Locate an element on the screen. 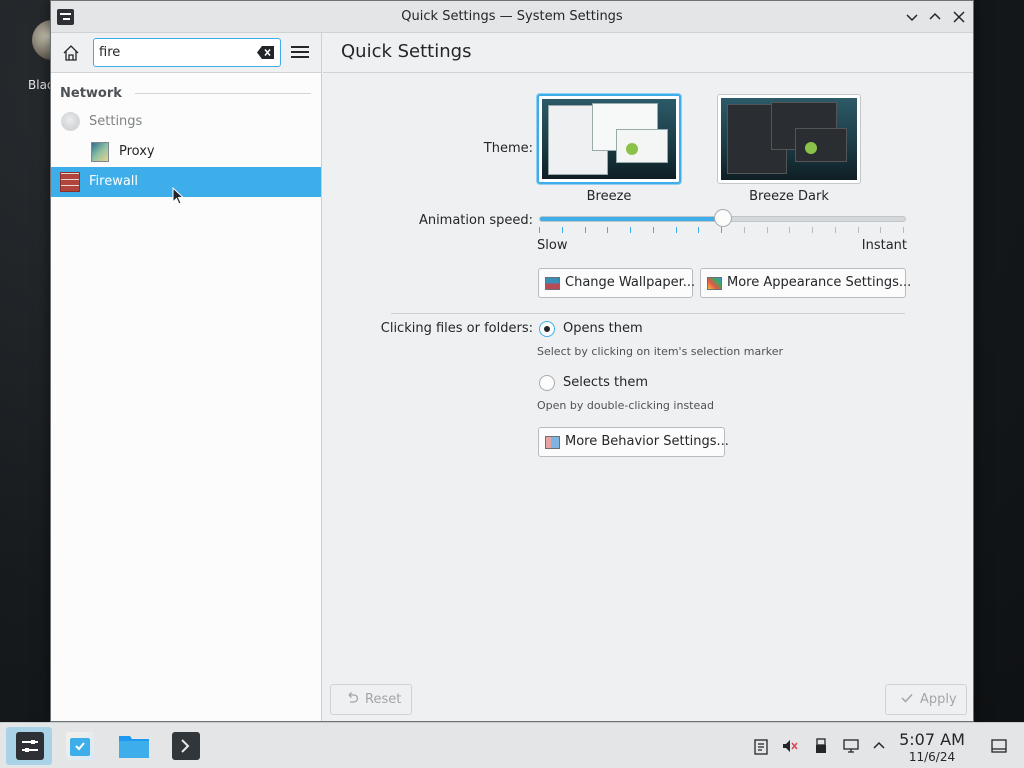 Image resolution: width=1024 pixels, height=768 pixels. slider-fill is located at coordinates (631, 219).